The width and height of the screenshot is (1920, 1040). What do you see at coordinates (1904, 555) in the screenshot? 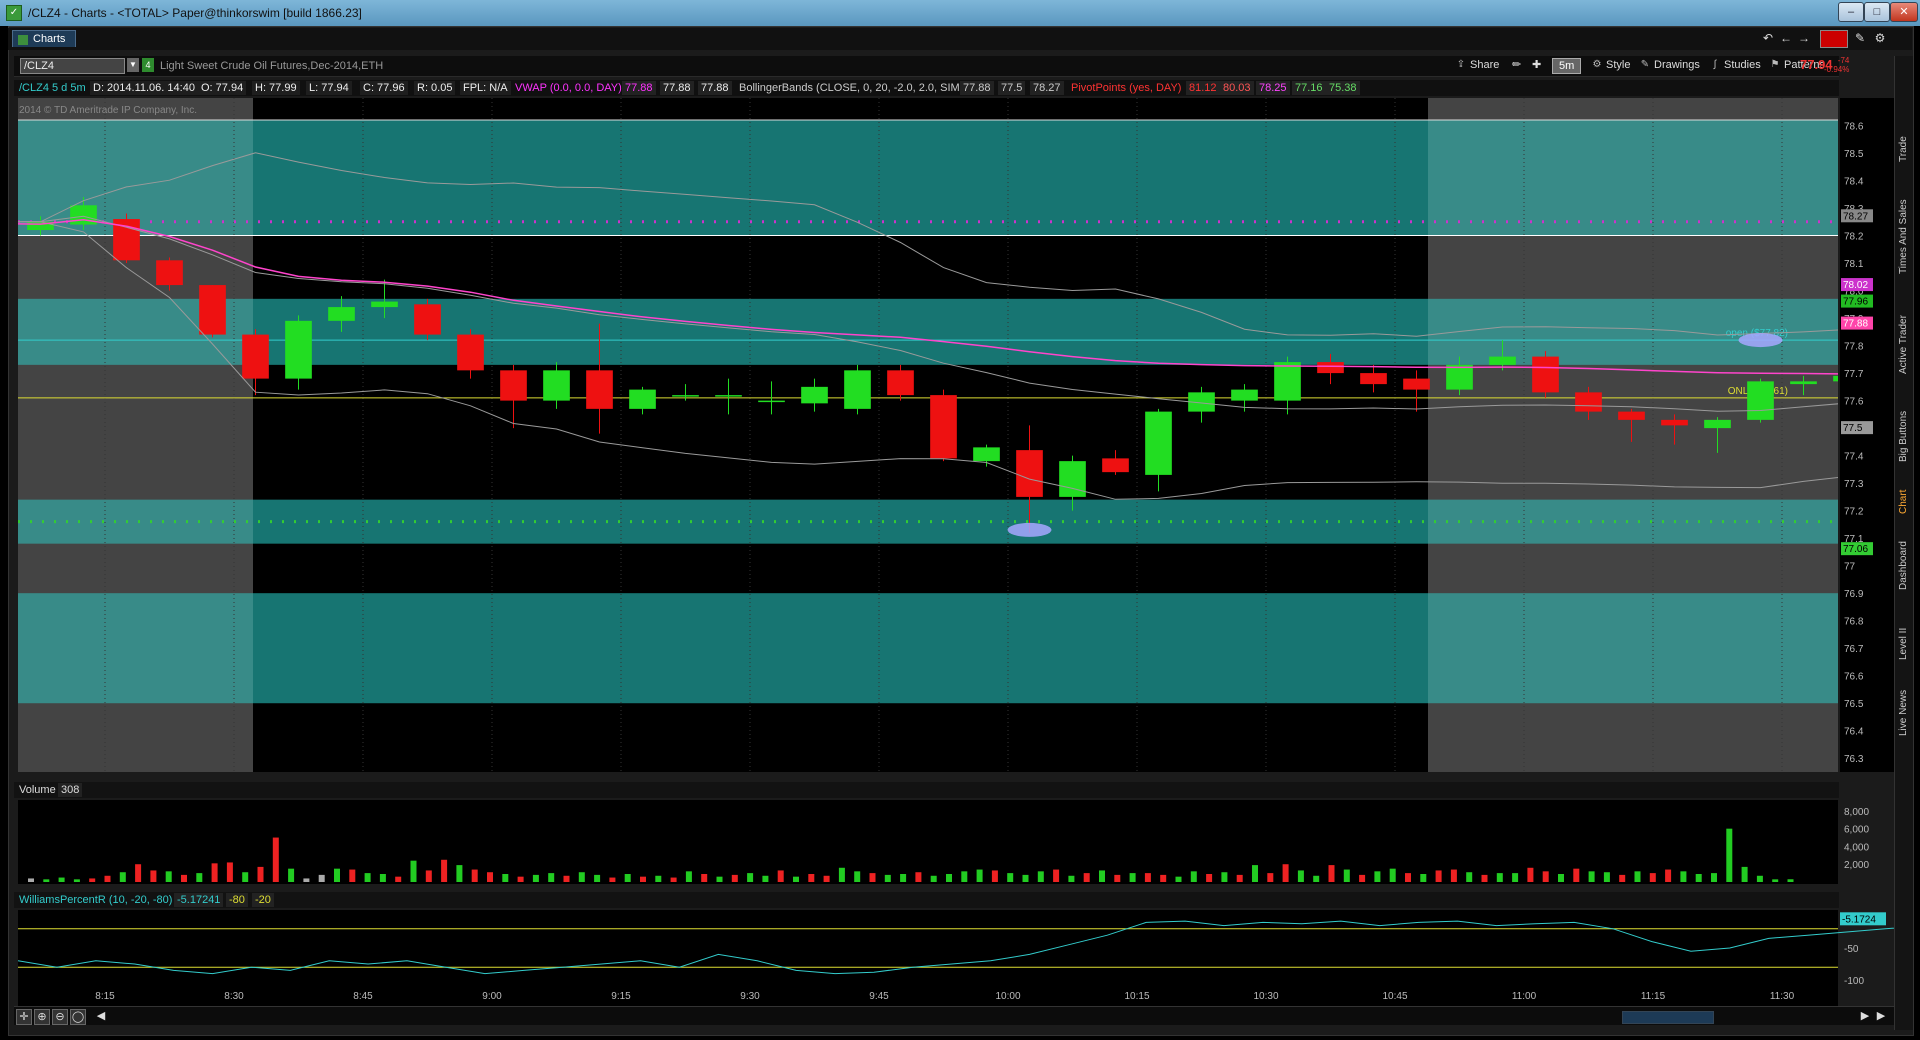
I see `sidebar-tab-dashboard: Dashboard` at bounding box center [1904, 555].